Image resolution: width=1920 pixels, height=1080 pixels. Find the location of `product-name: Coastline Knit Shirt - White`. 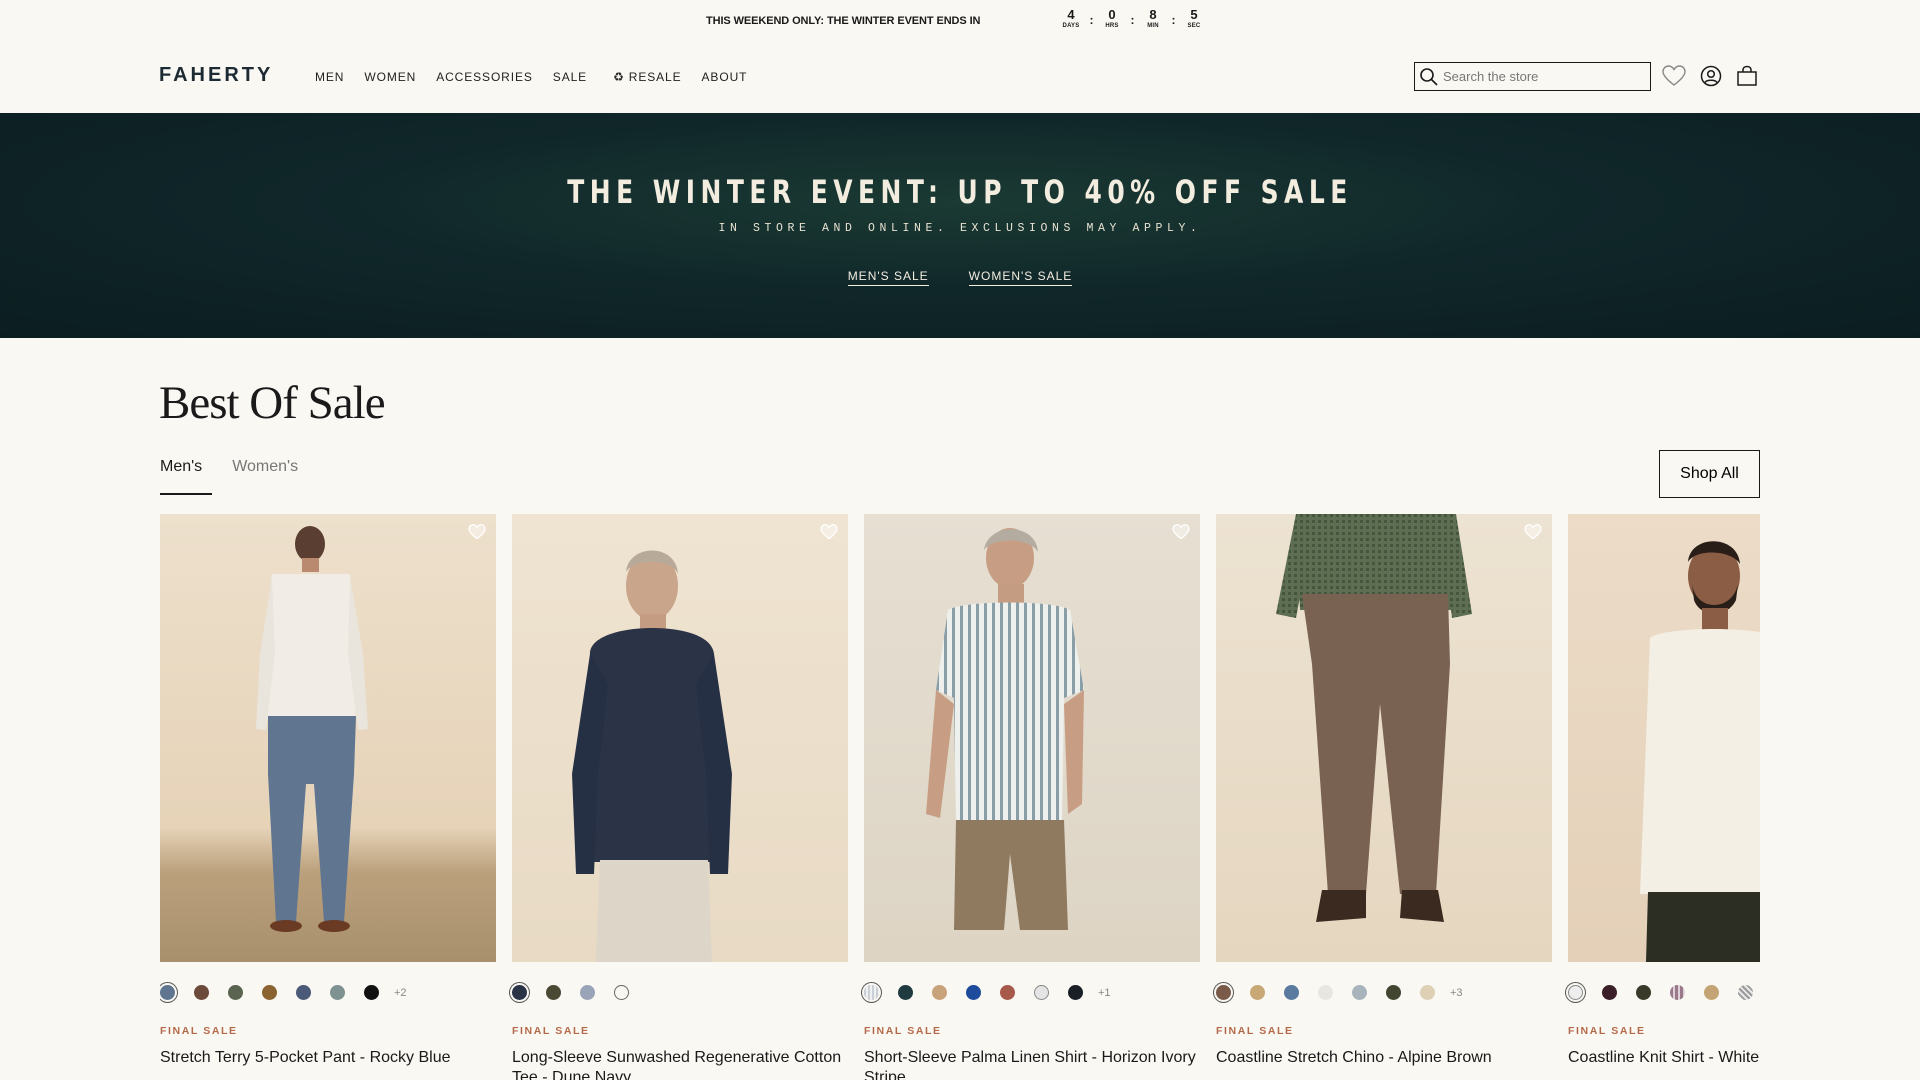

product-name: Coastline Knit Shirt - White is located at coordinates (1664, 1058).